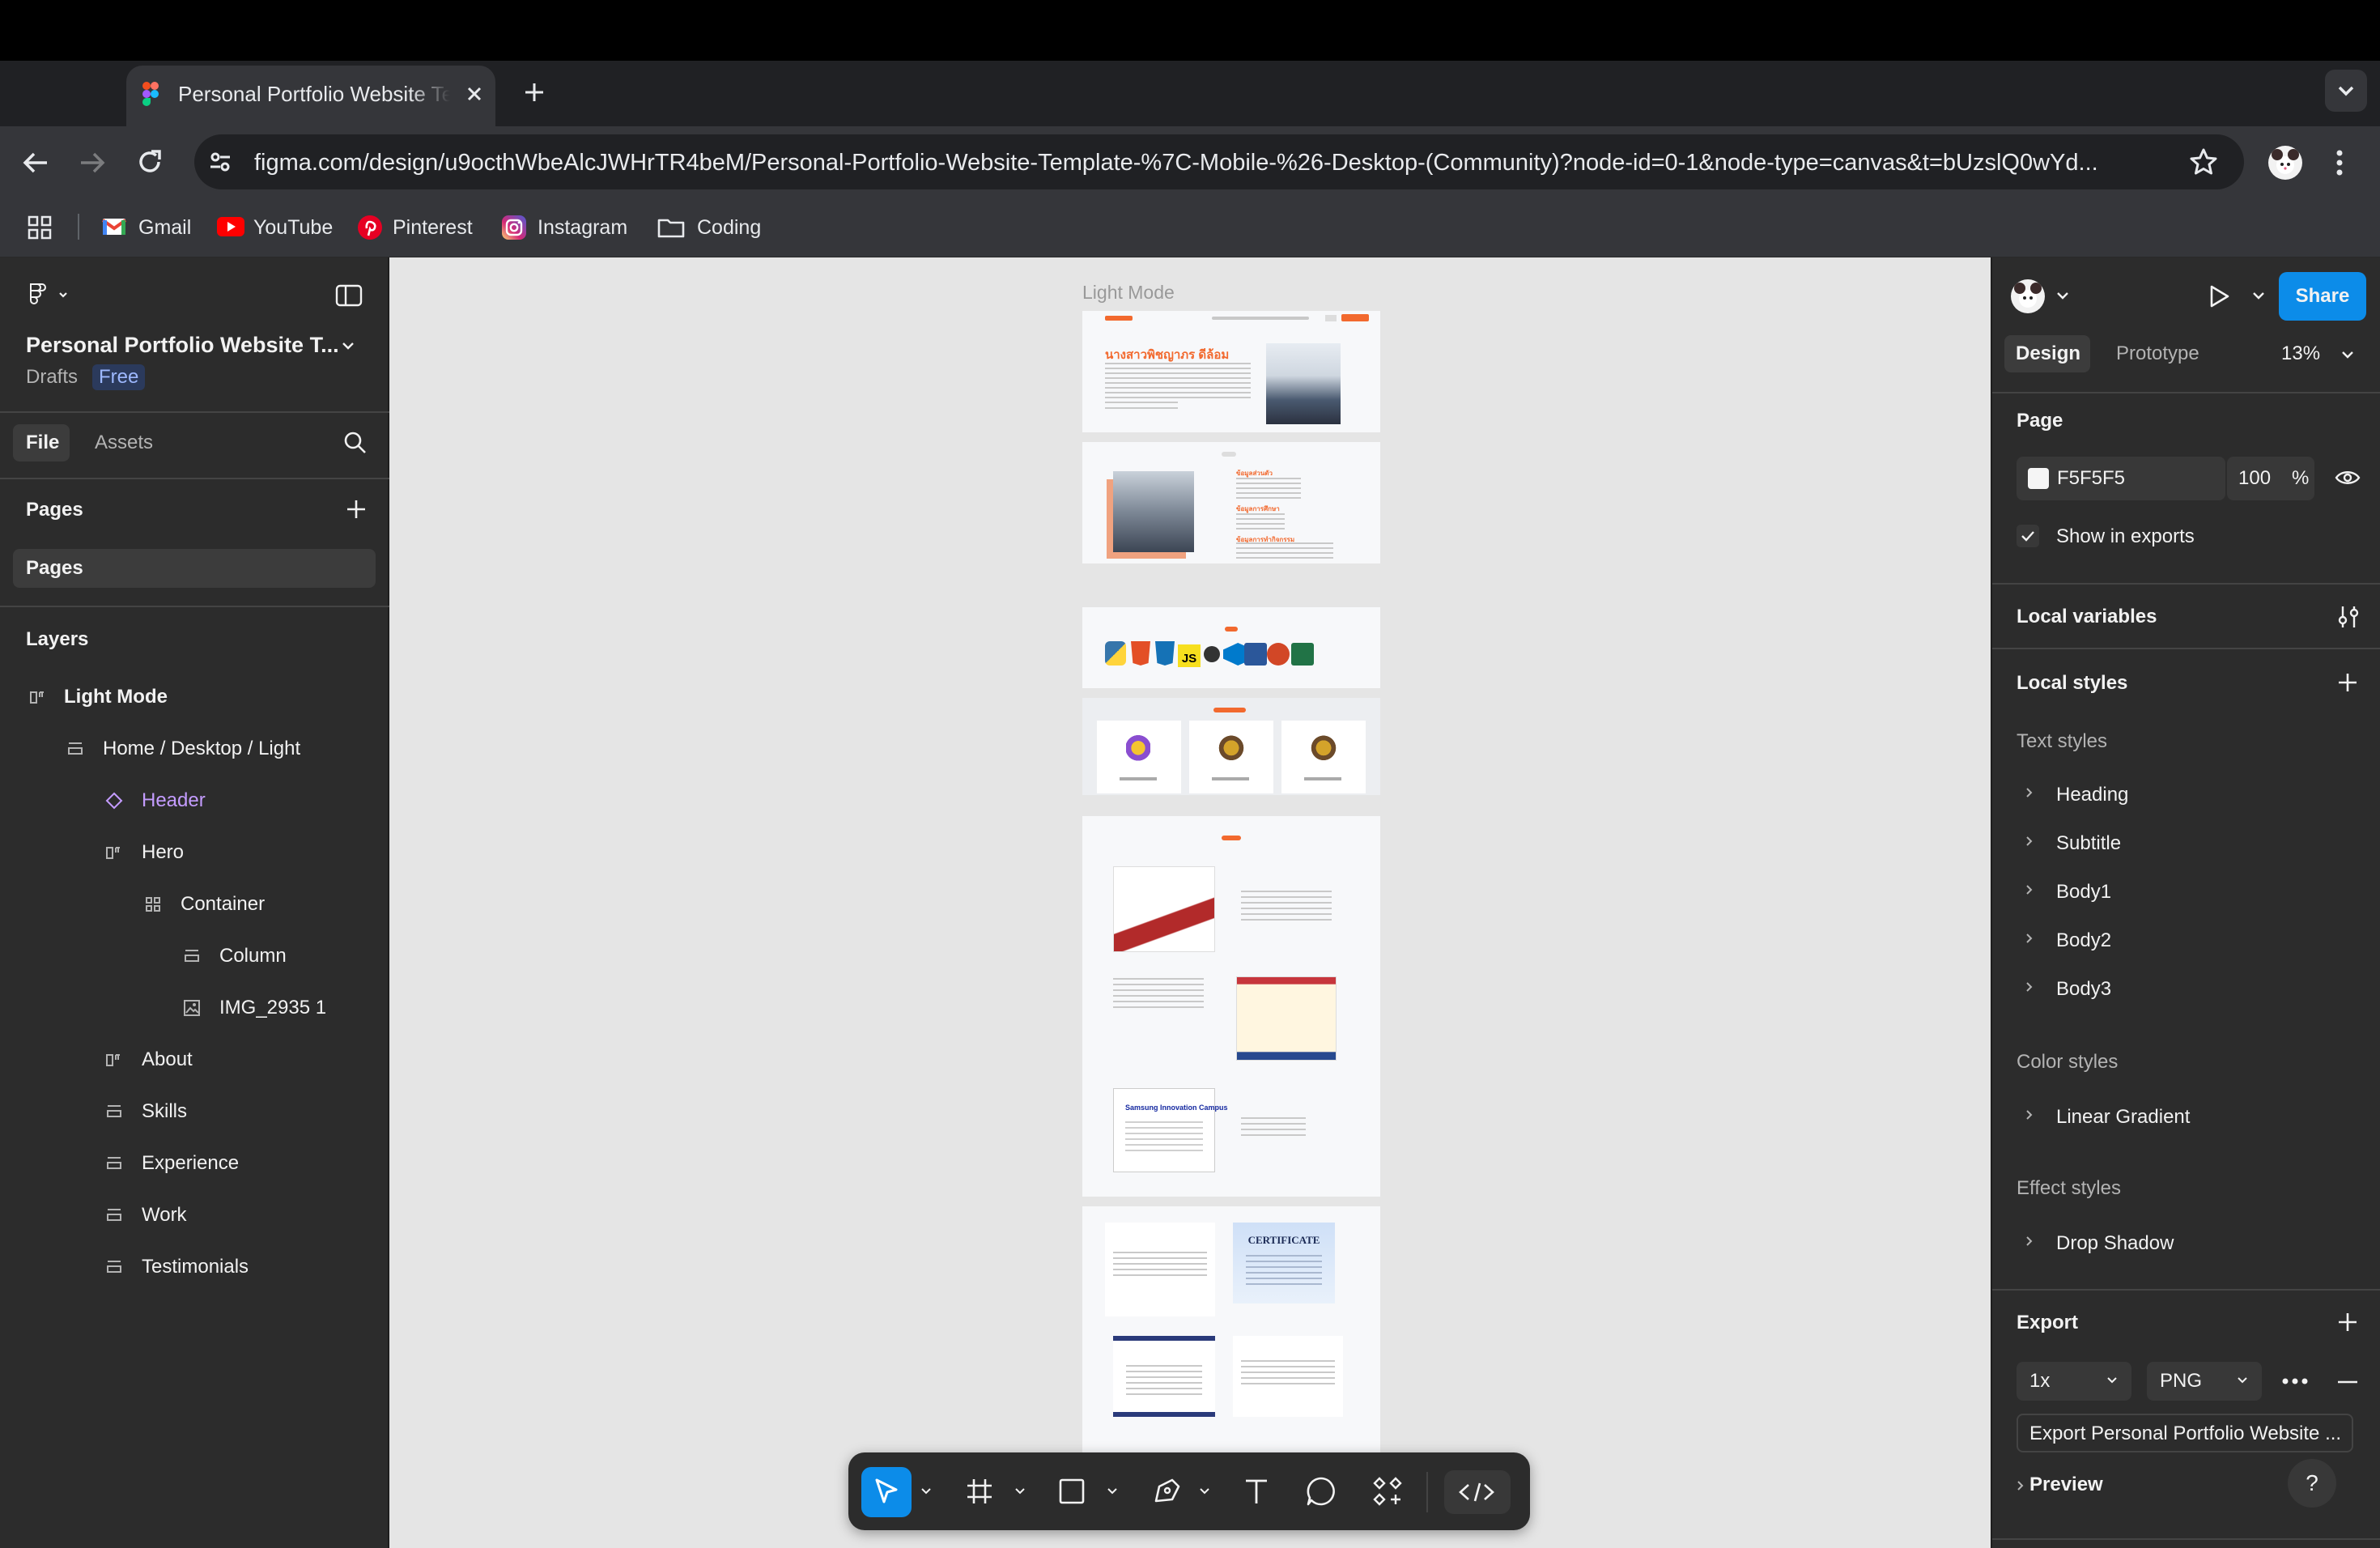 This screenshot has width=2380, height=1548. I want to click on layer-column: Column, so click(195, 956).